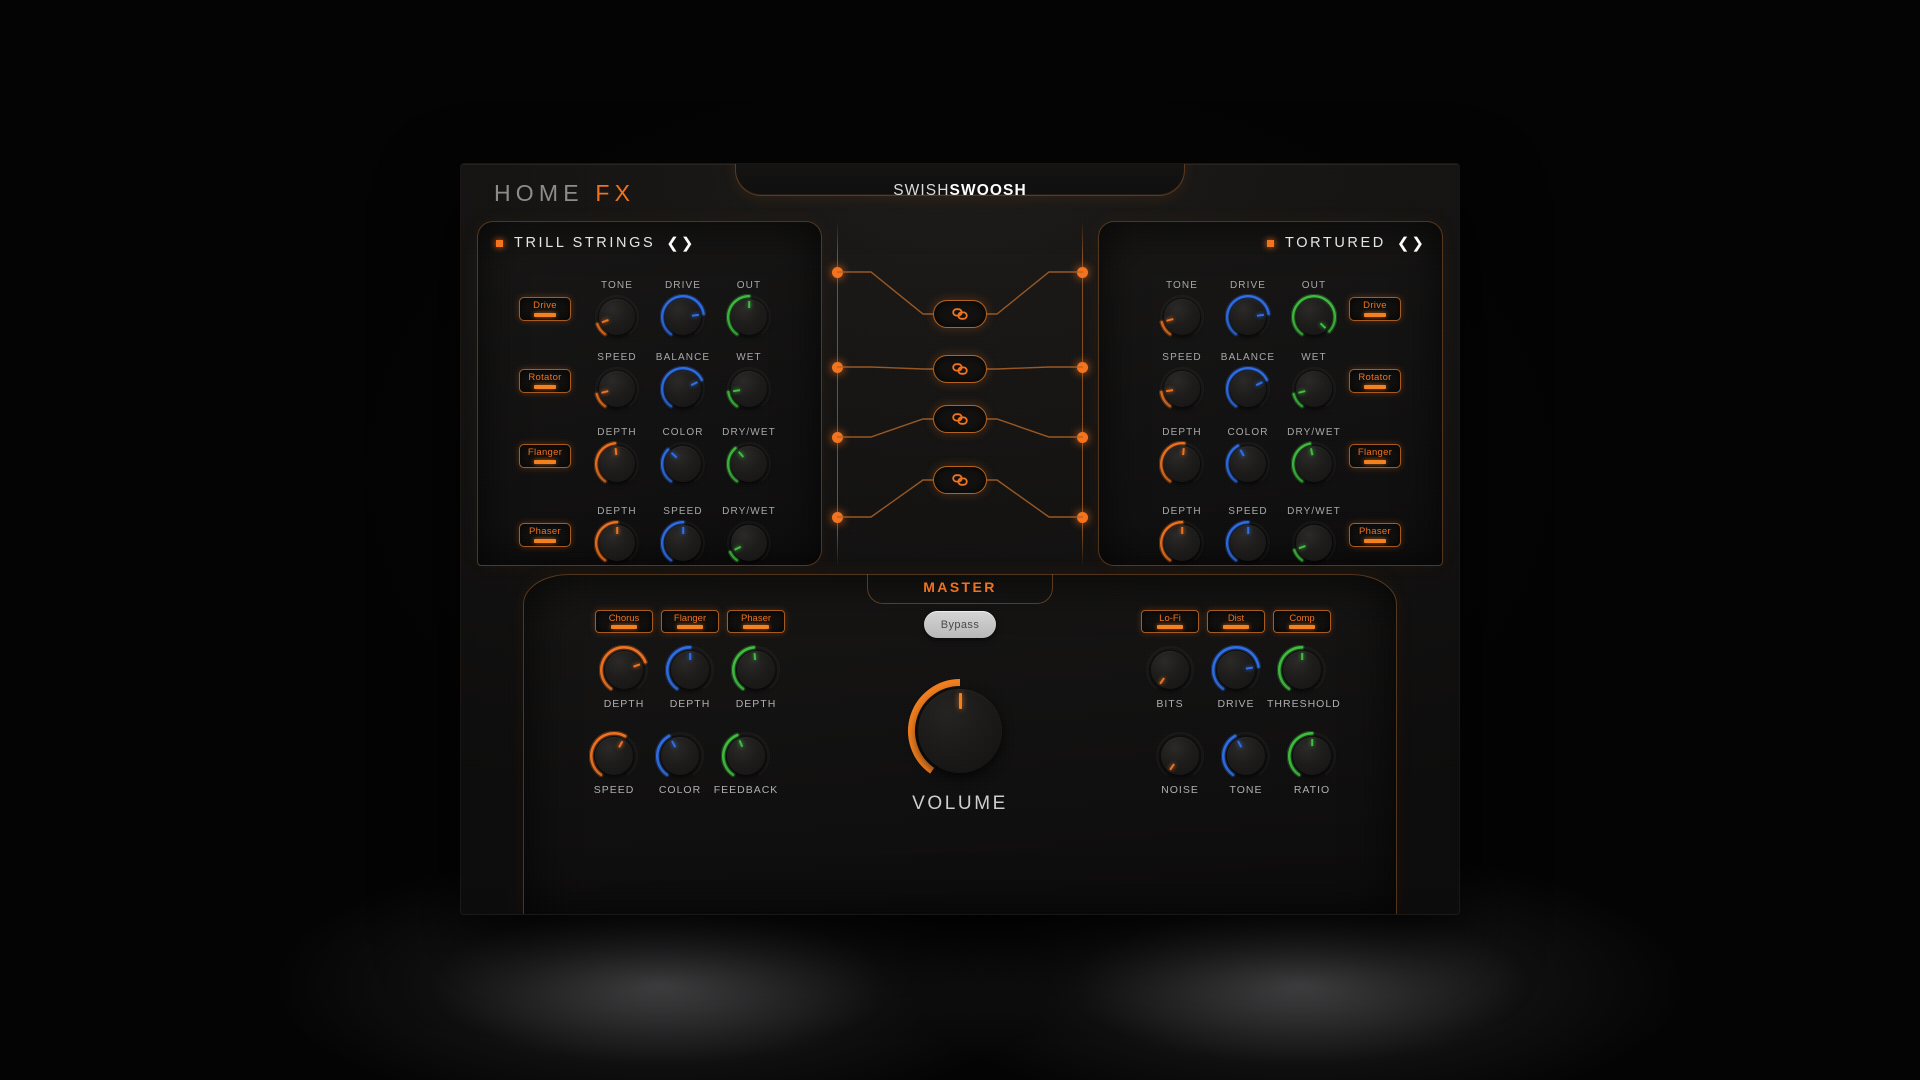 The image size is (1920, 1080). I want to click on knob-label: DRY/WET, so click(1314, 432).